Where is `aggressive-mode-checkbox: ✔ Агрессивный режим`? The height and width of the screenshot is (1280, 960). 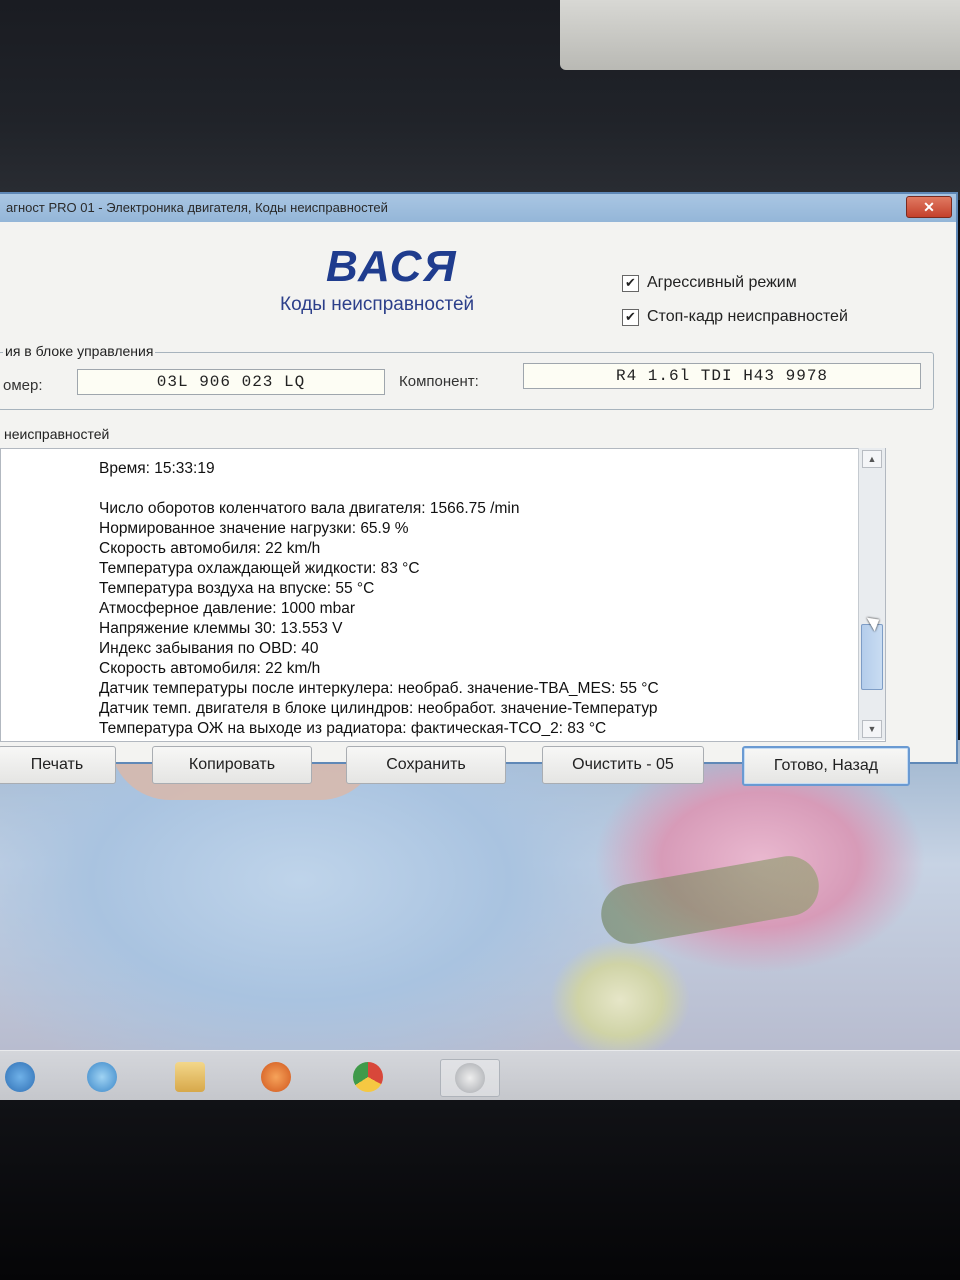 aggressive-mode-checkbox: ✔ Агрессивный режим is located at coordinates (709, 283).